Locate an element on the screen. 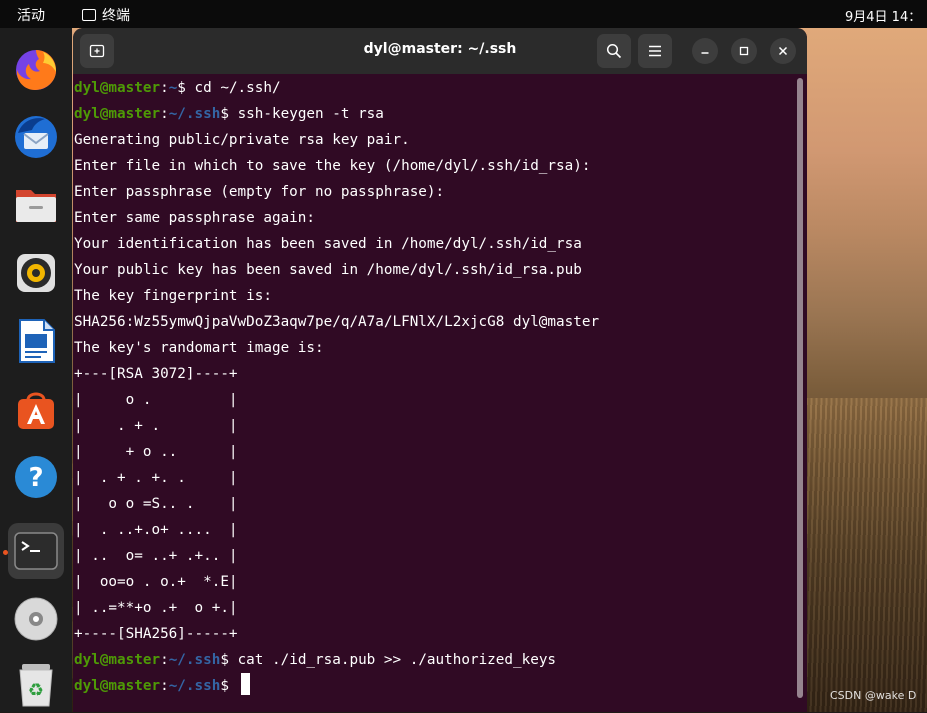 The width and height of the screenshot is (927, 713). output-line: Enter same passphrase again: is located at coordinates (195, 218).